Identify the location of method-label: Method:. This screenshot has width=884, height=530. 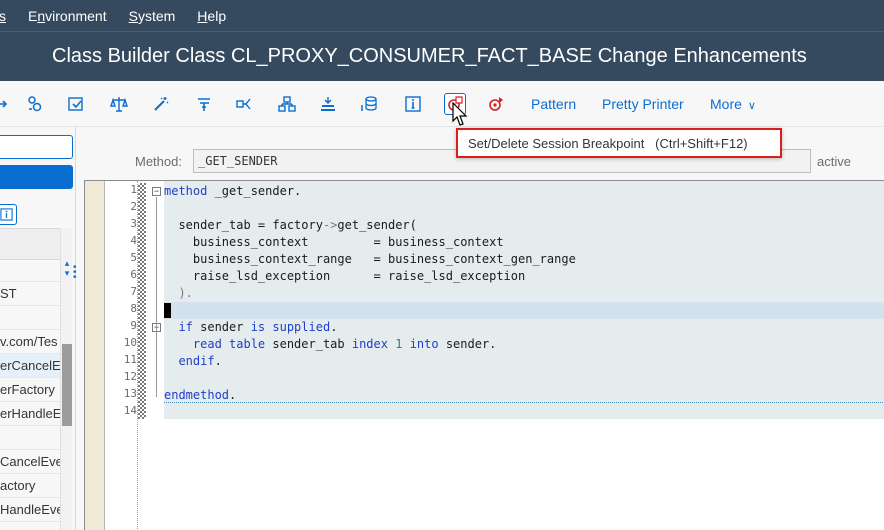
(158, 161).